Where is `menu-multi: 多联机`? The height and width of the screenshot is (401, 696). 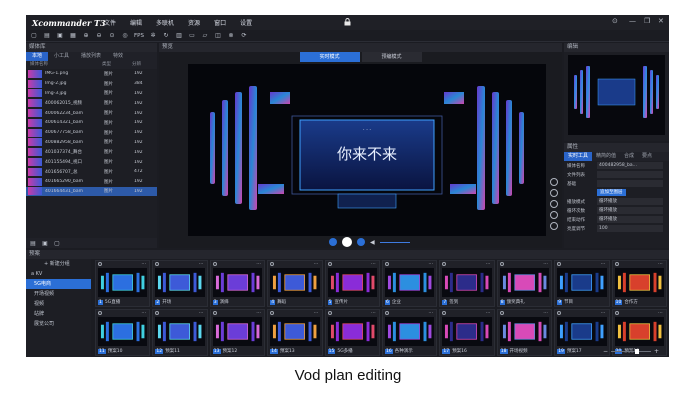
menu-multi: 多联机 is located at coordinates (165, 22).